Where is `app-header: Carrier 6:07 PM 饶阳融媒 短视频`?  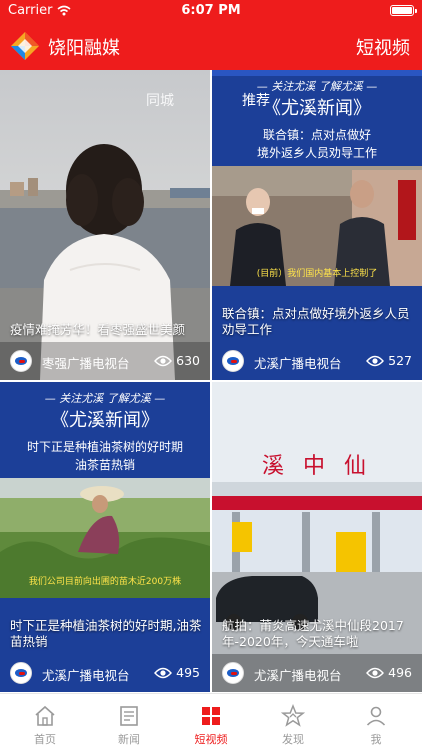 app-header: Carrier 6:07 PM 饶阳融媒 短视频 is located at coordinates (211, 35).